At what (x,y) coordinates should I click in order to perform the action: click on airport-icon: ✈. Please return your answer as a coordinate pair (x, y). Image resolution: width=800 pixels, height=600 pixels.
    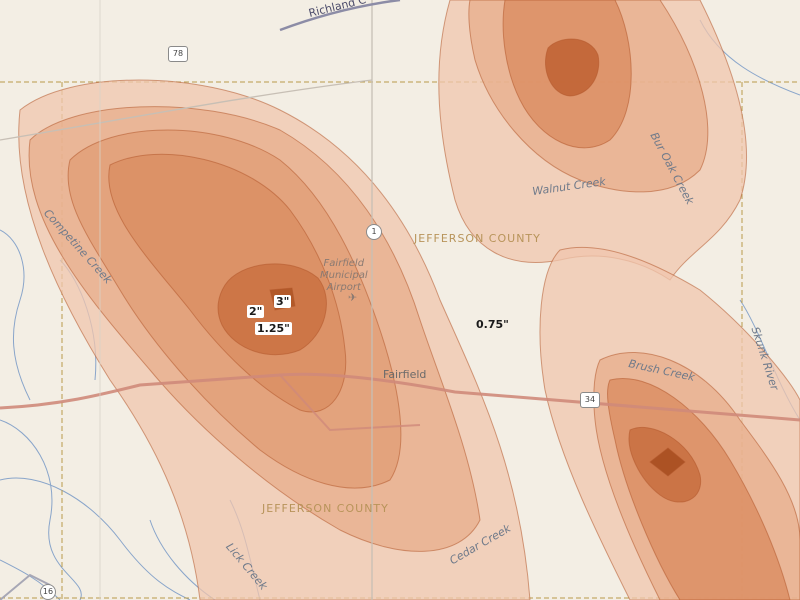
    Looking at the image, I should click on (353, 297).